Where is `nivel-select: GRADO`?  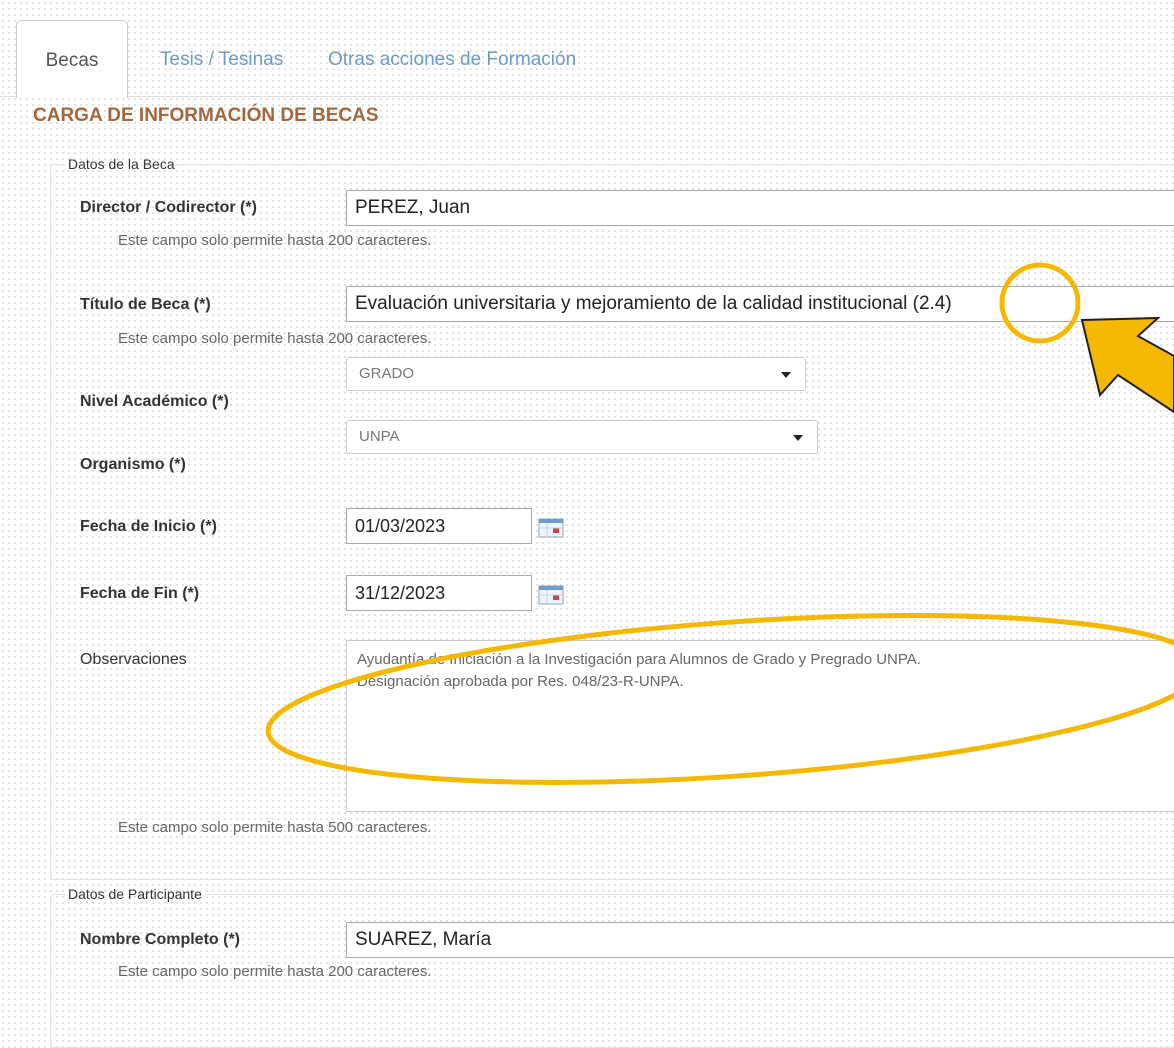 nivel-select: GRADO is located at coordinates (576, 374).